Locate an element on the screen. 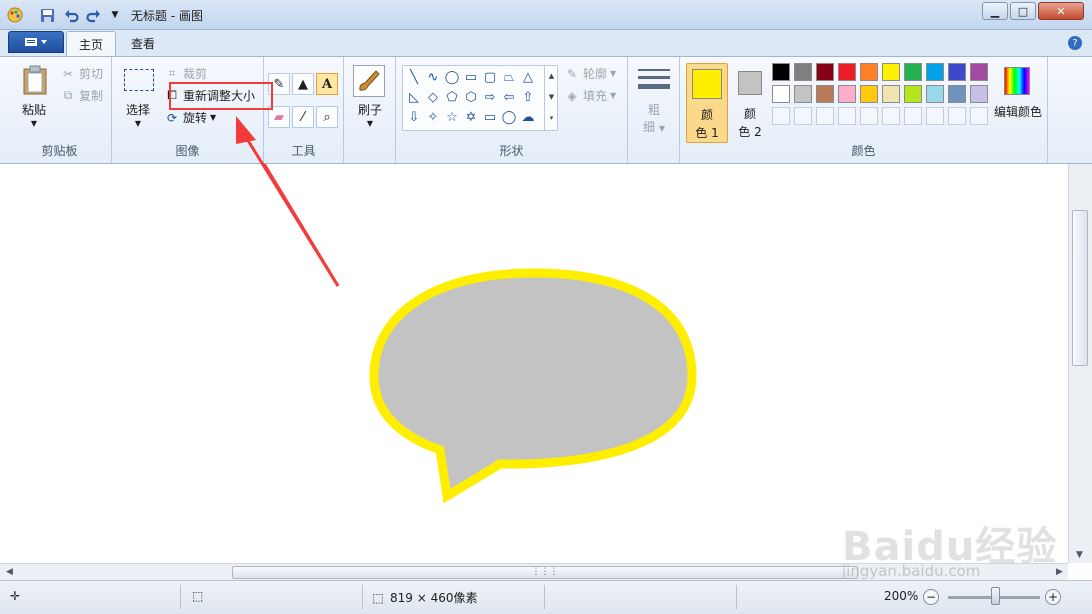 The width and height of the screenshot is (1092, 614). paste-dropdown-icon: ▼ is located at coordinates (34, 123).